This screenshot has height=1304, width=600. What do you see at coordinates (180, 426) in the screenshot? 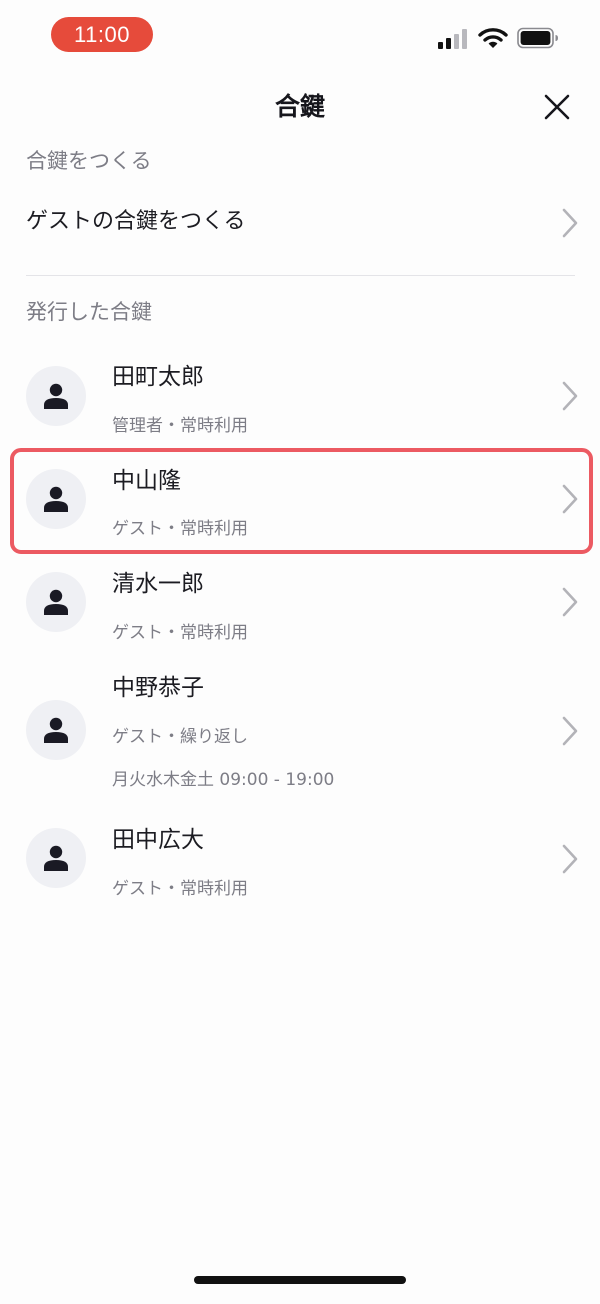
I see `key-type: 管理者・常時利用` at bounding box center [180, 426].